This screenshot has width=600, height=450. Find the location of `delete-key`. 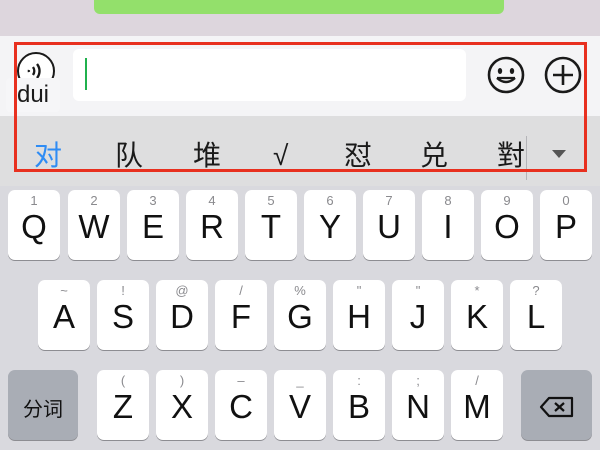

delete-key is located at coordinates (556, 405).